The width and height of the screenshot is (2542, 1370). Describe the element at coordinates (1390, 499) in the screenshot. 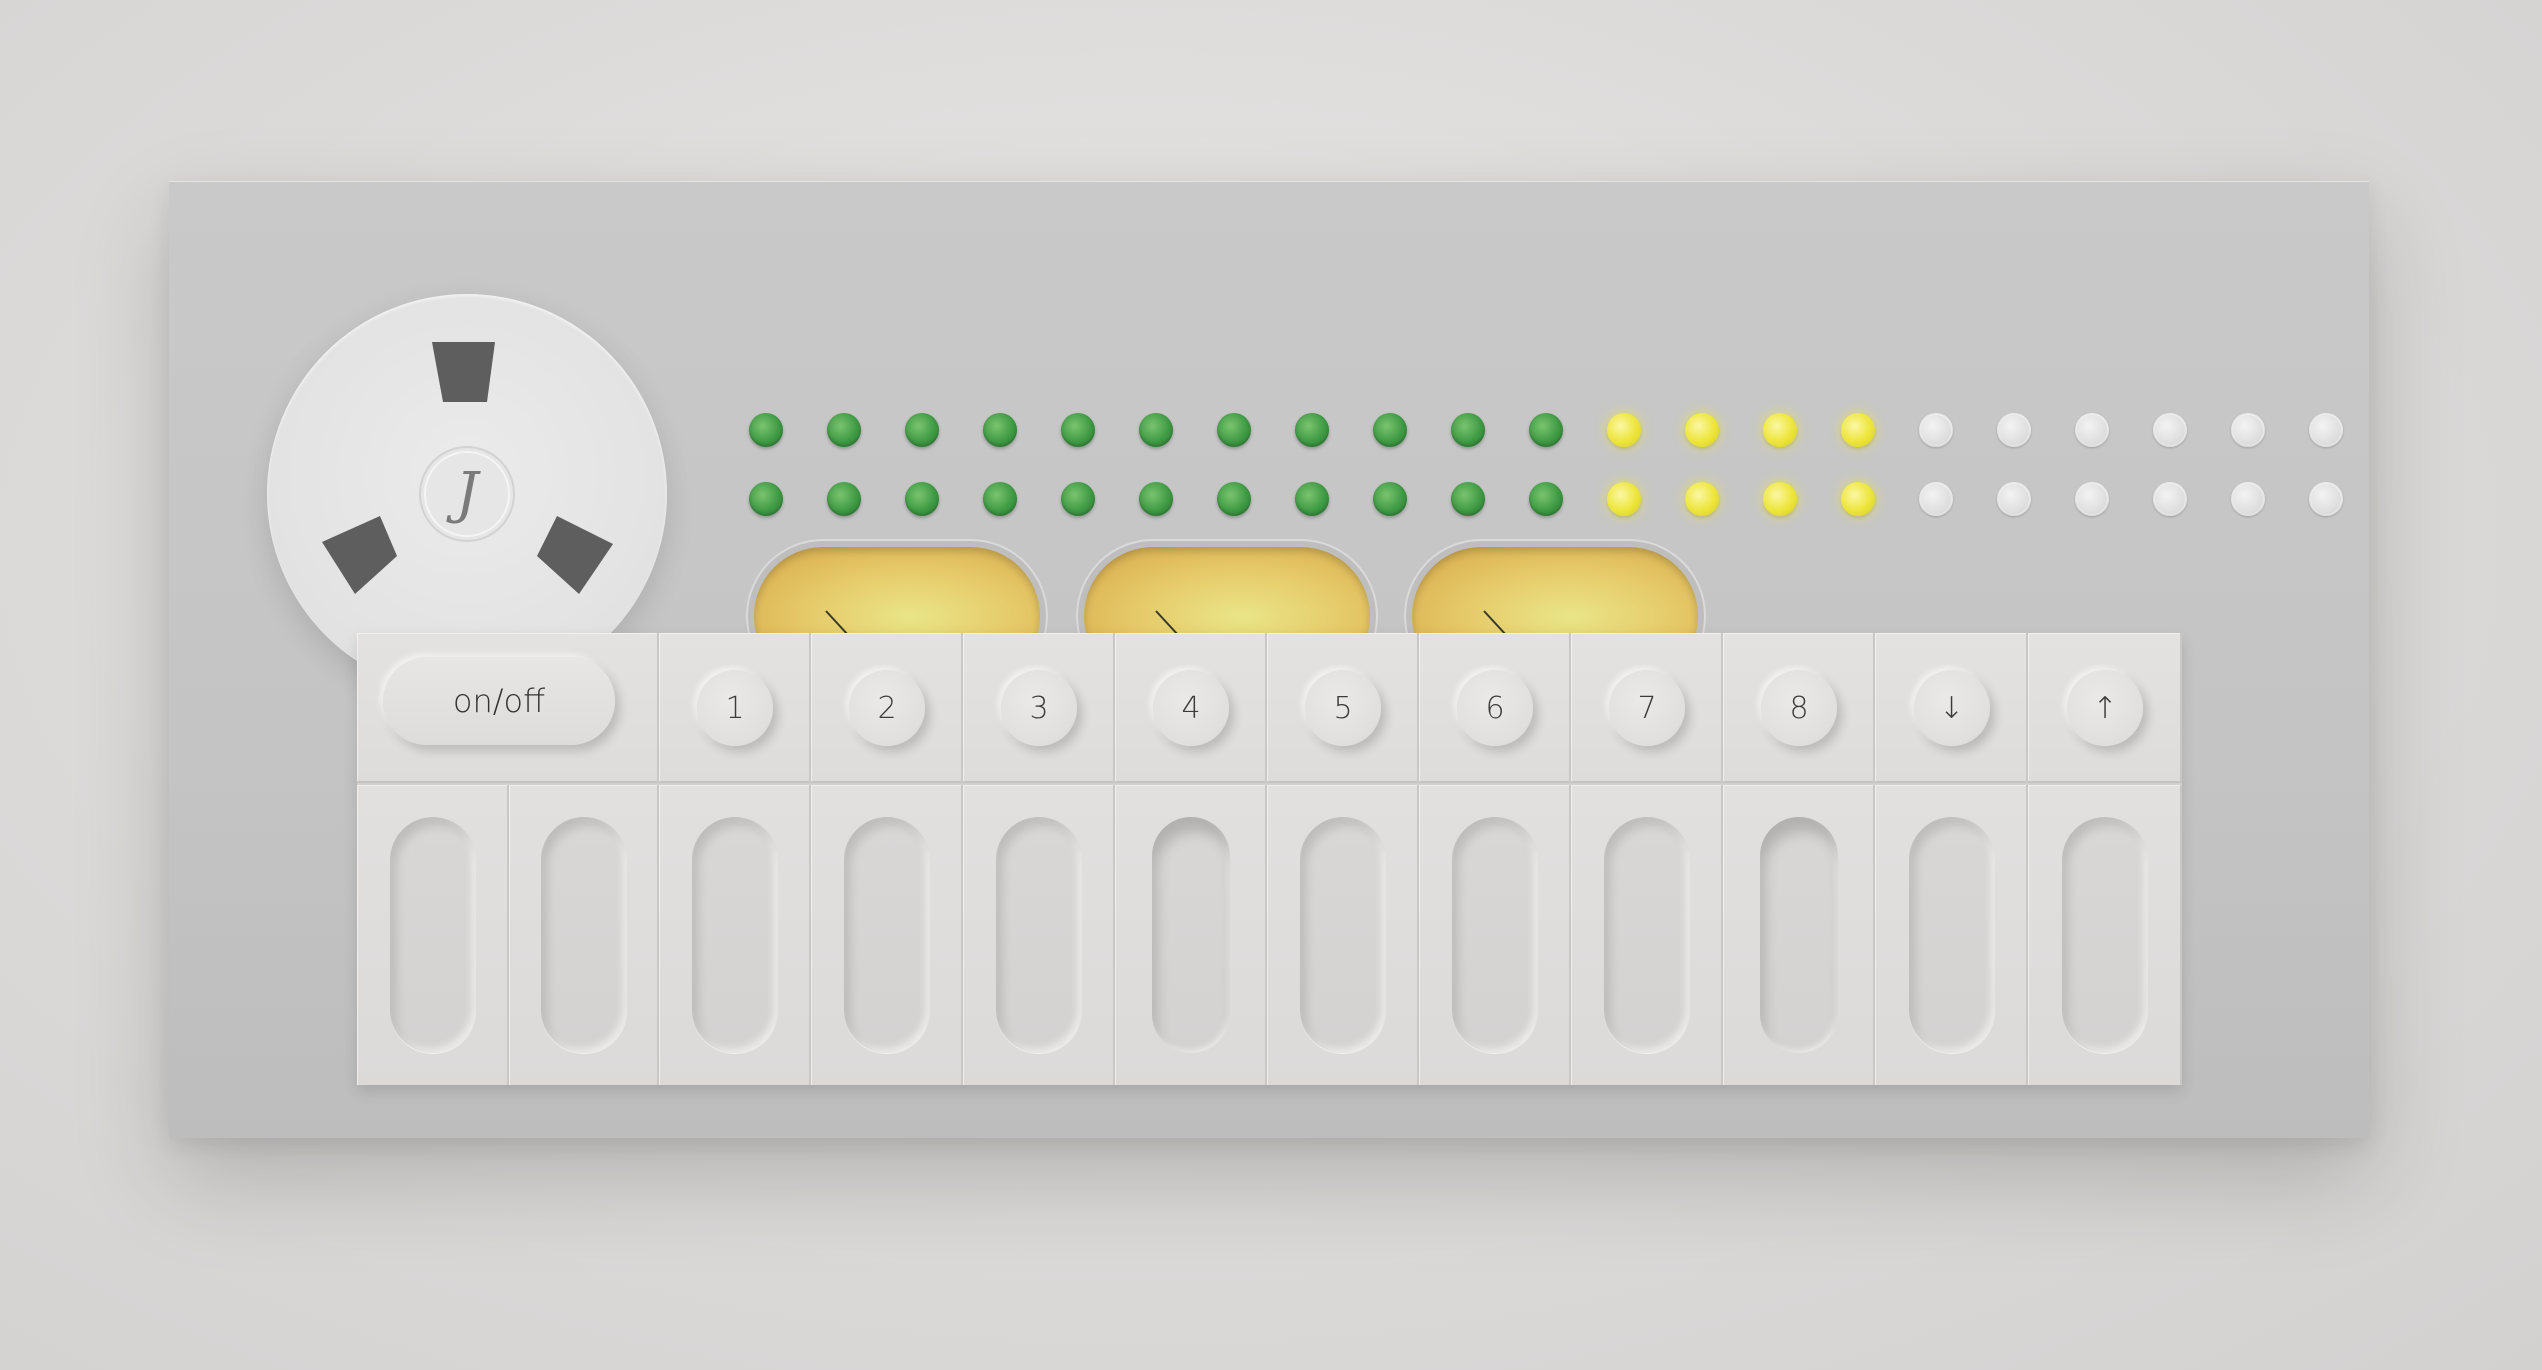

I see `led-green-r2-c9` at that location.